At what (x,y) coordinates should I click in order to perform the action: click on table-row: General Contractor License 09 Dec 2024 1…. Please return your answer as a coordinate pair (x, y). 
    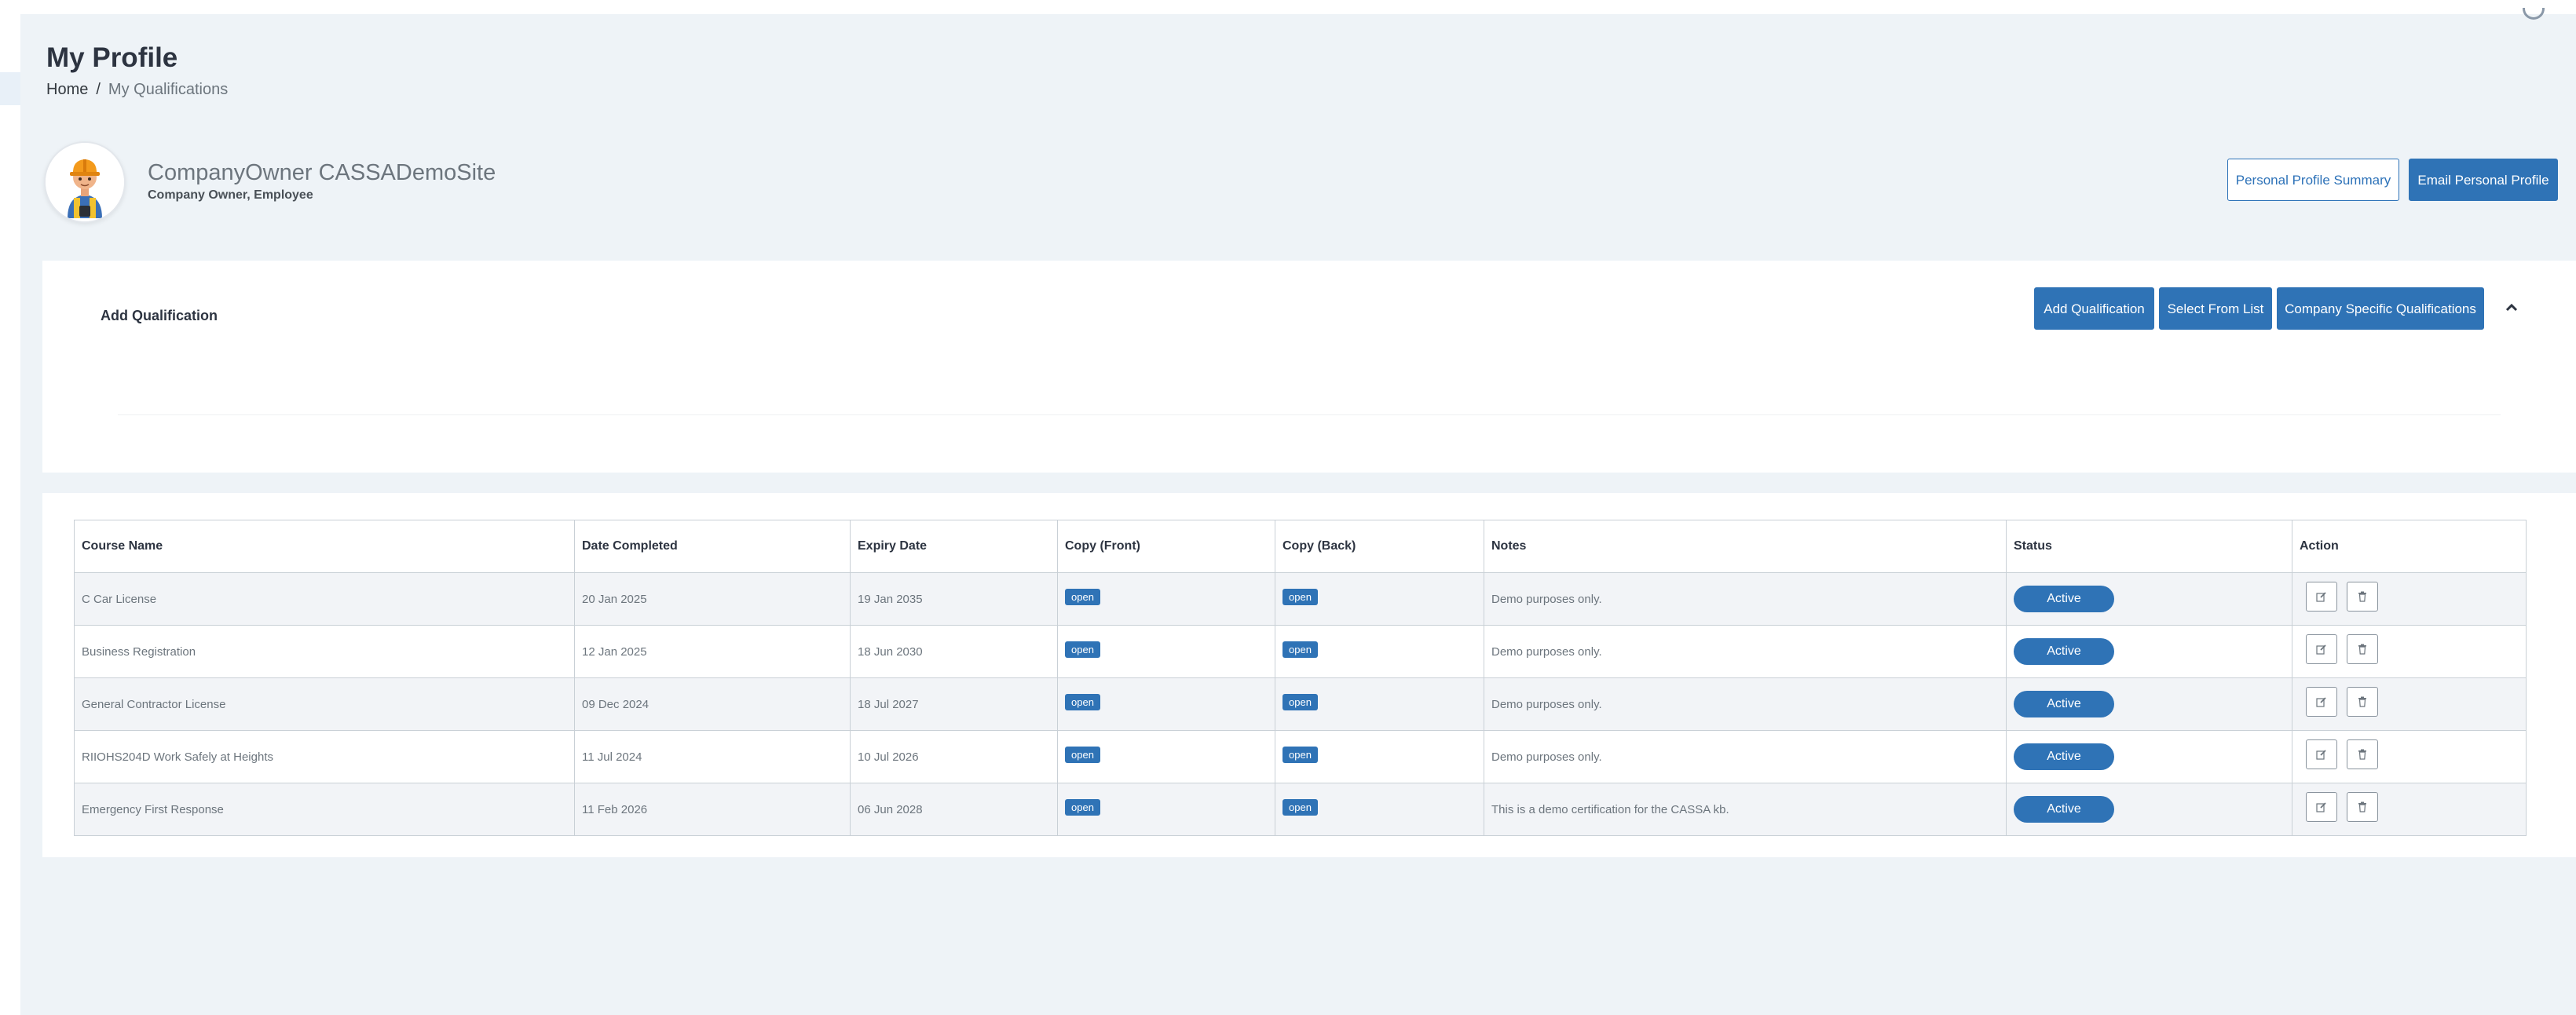
    Looking at the image, I should click on (1300, 704).